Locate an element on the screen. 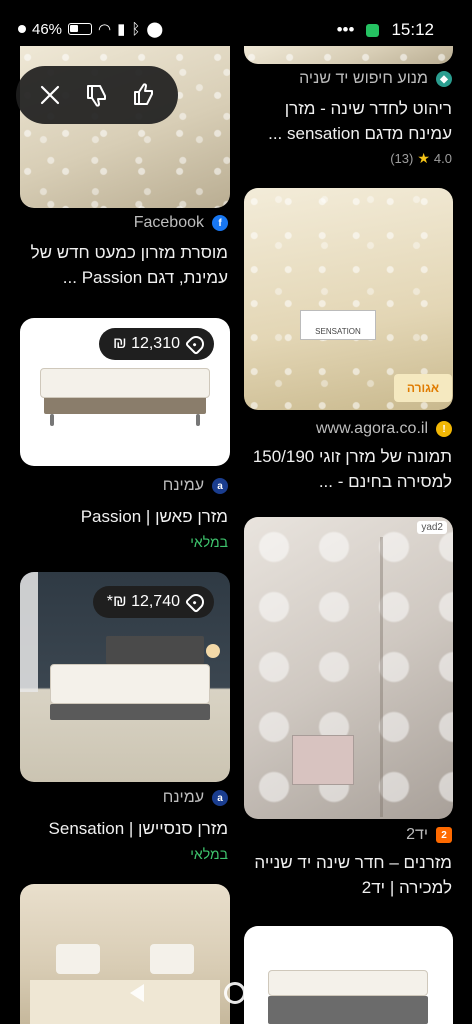  source-label: www.agora.co.il is located at coordinates (371, 428).